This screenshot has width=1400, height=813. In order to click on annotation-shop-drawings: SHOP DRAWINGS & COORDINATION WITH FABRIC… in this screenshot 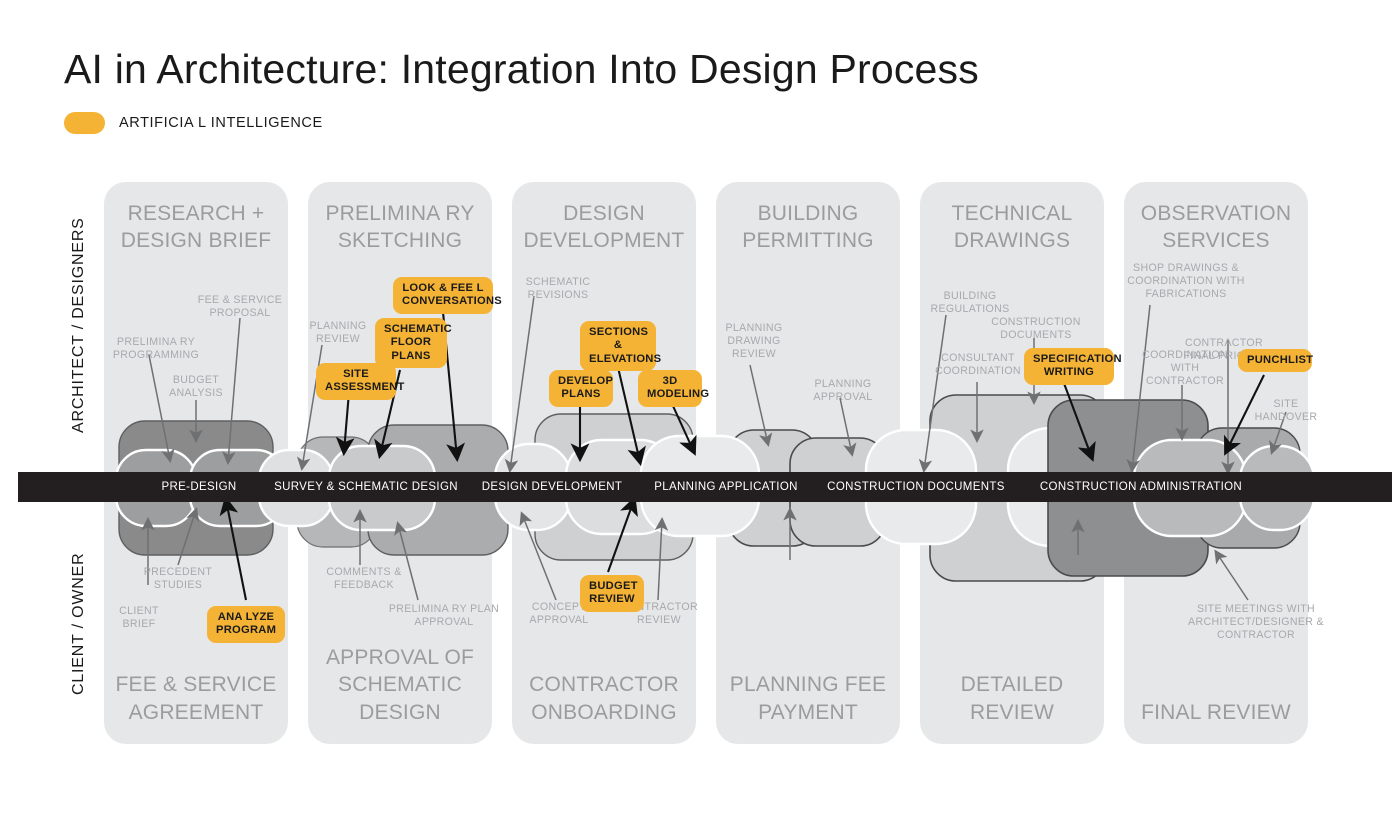, I will do `click(1186, 281)`.